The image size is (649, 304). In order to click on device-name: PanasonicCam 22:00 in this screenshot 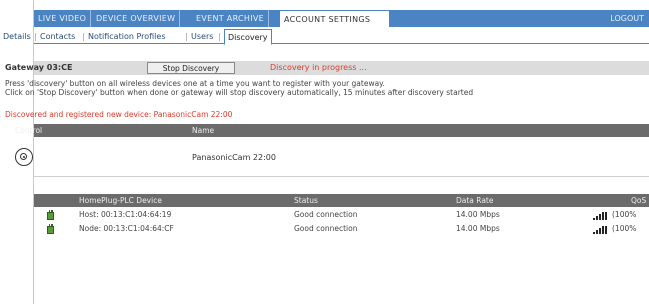, I will do `click(234, 157)`.